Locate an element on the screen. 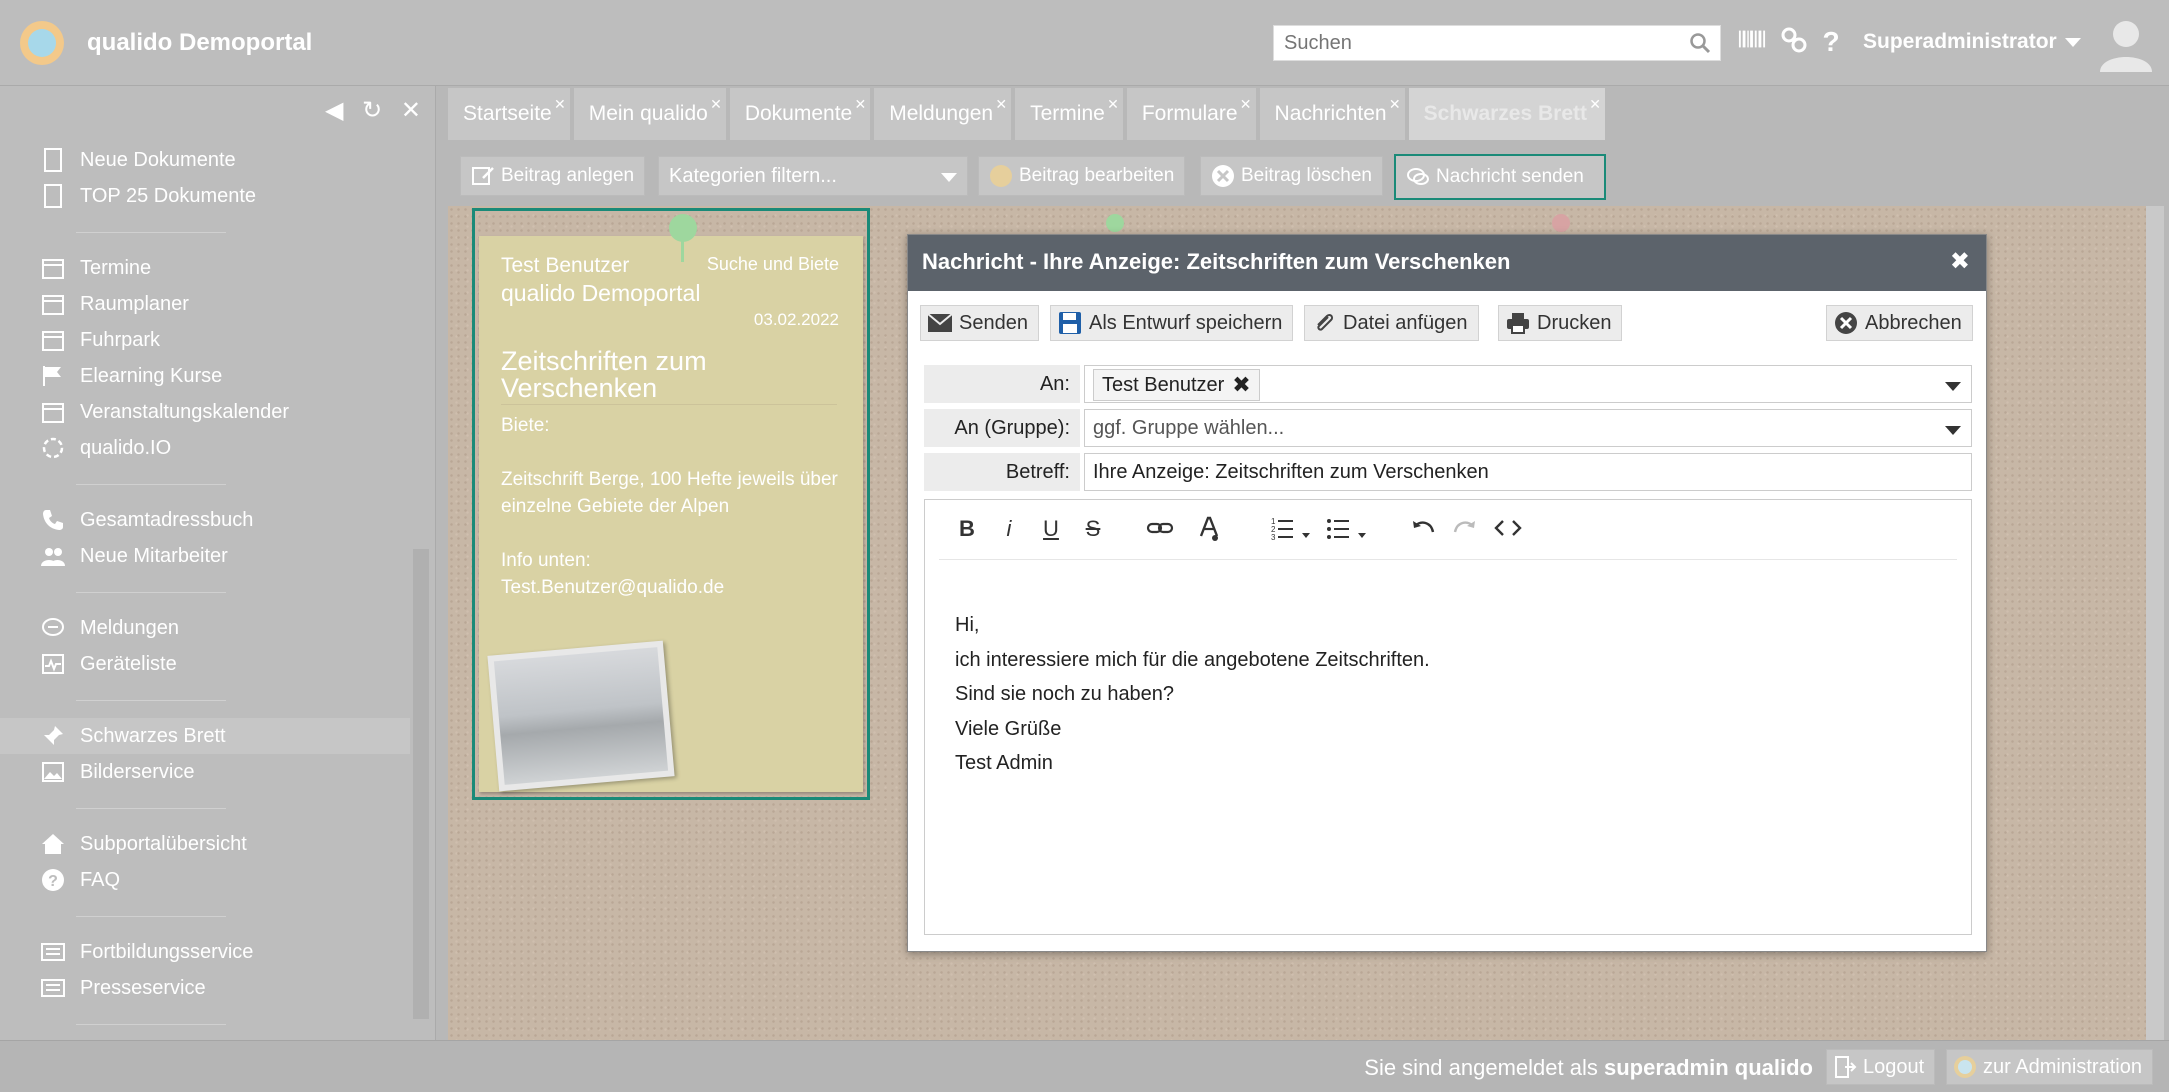 The height and width of the screenshot is (1092, 2169). user-menu-name: Superadministrator is located at coordinates (1960, 42).